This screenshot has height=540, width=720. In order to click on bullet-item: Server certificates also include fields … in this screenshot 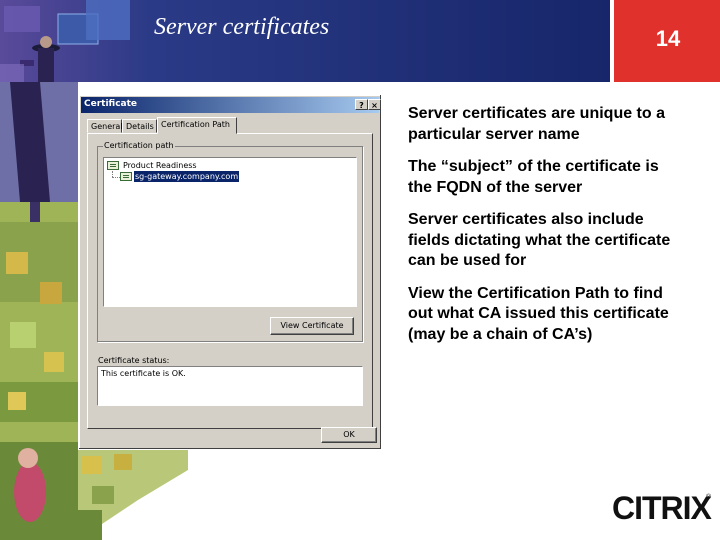, I will do `click(539, 240)`.